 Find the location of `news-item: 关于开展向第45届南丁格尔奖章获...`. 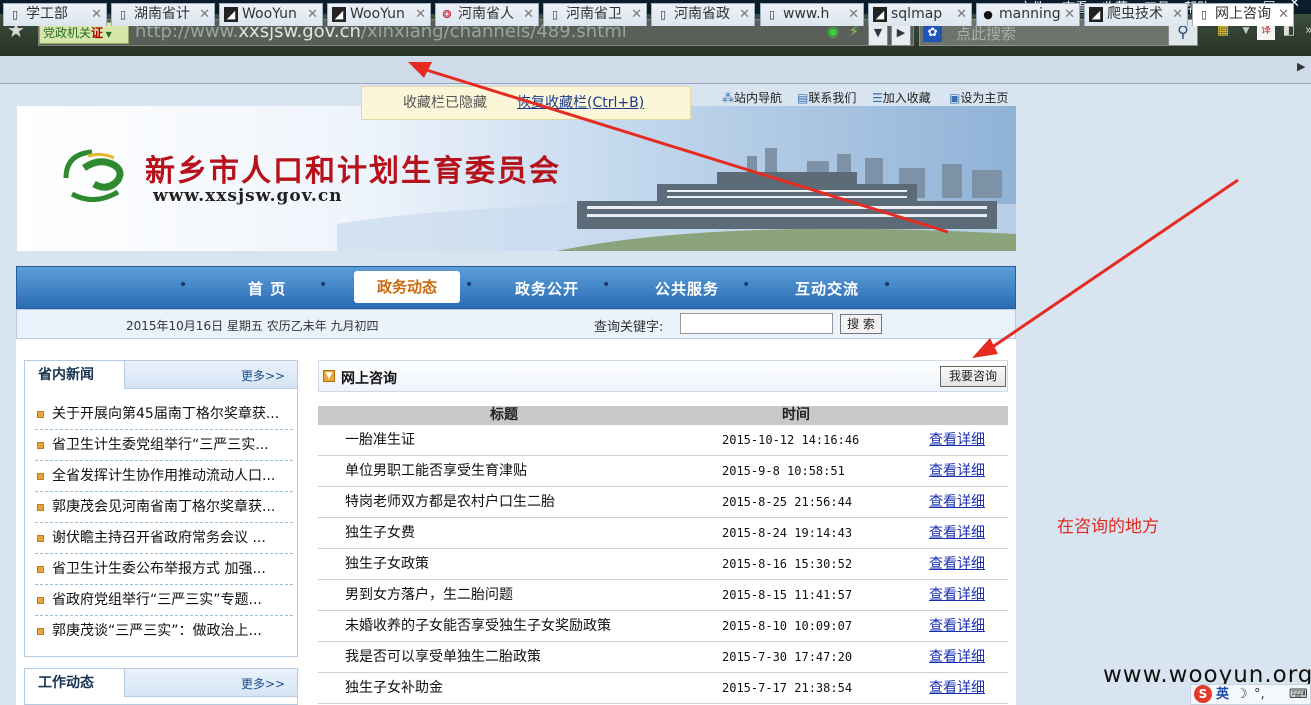

news-item: 关于开展向第45届南丁格尔奖章获... is located at coordinates (164, 414).